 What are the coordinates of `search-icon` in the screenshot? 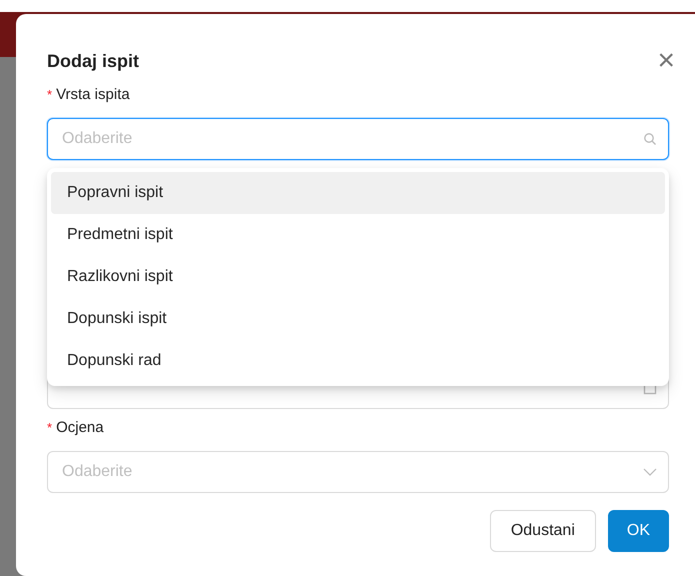 It's located at (650, 139).